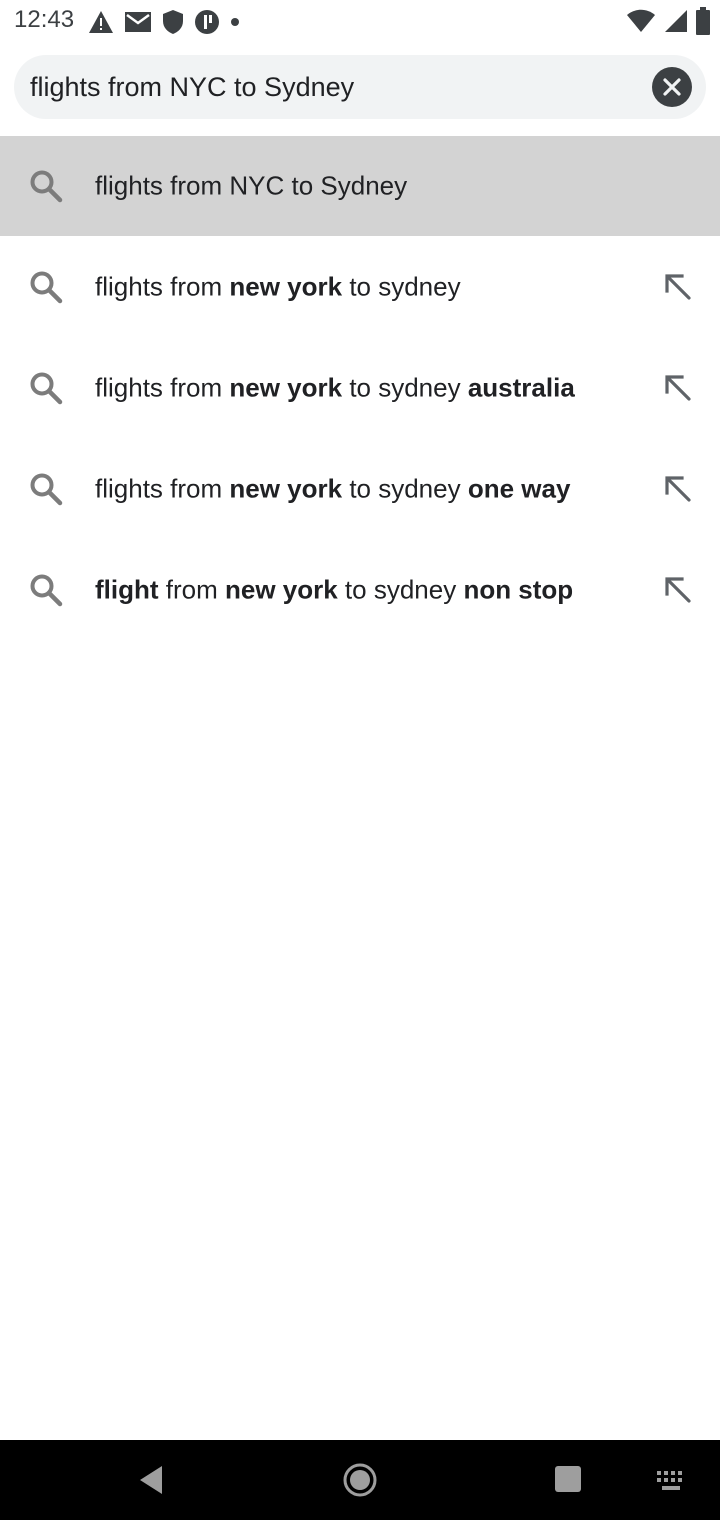  What do you see at coordinates (330, 87) in the screenshot?
I see `search-input` at bounding box center [330, 87].